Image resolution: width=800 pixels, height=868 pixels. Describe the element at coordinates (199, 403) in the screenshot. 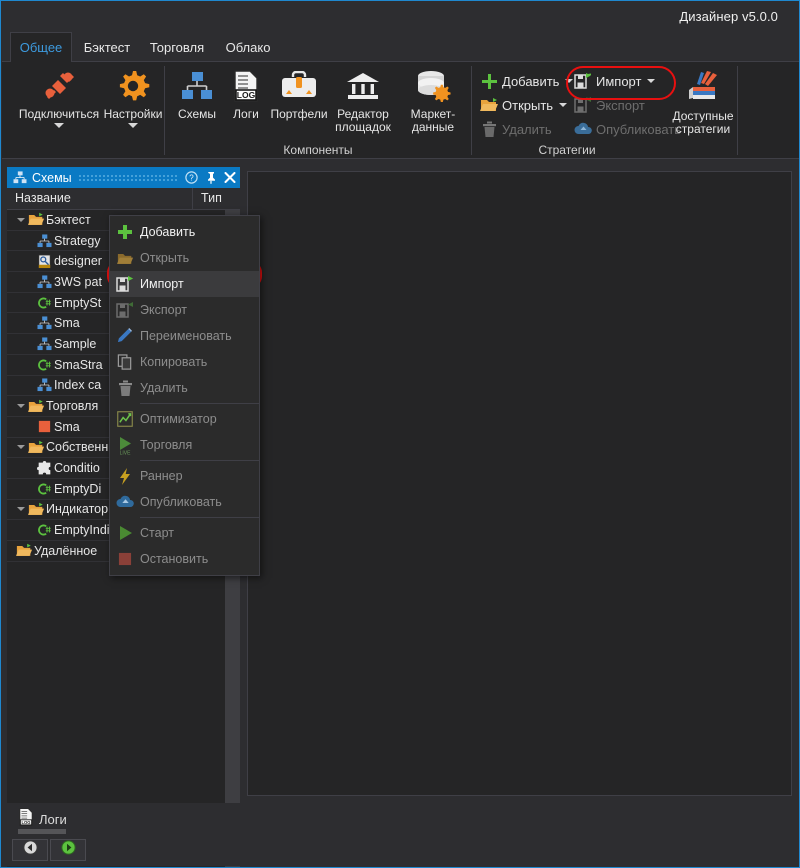

I see `context-menu-separator` at that location.